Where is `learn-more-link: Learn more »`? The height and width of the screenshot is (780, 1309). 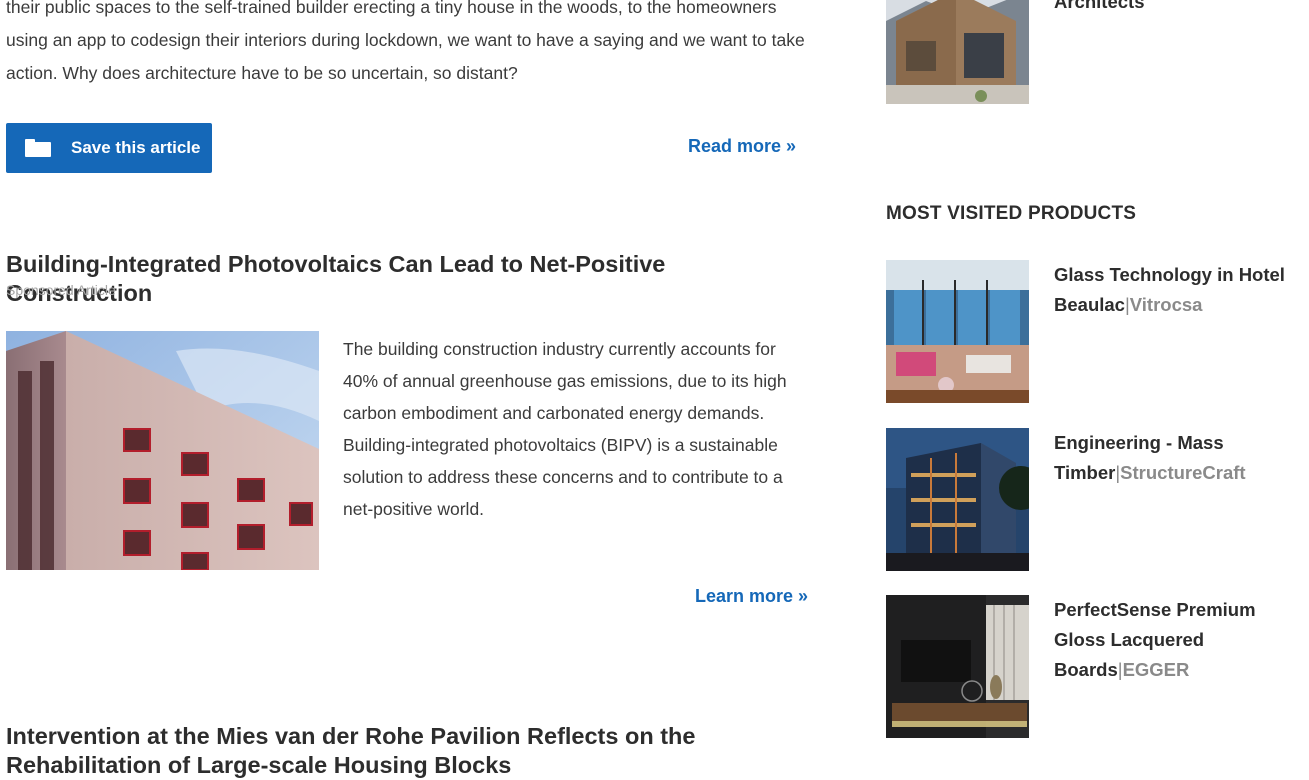 learn-more-link: Learn more » is located at coordinates (751, 596).